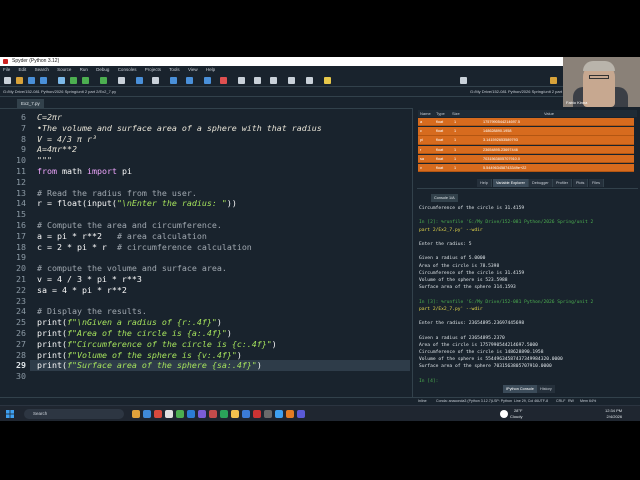  What do you see at coordinates (526, 168) in the screenshot?
I see `variable-row: v float 1 5.544963458743349e+22` at bounding box center [526, 168].